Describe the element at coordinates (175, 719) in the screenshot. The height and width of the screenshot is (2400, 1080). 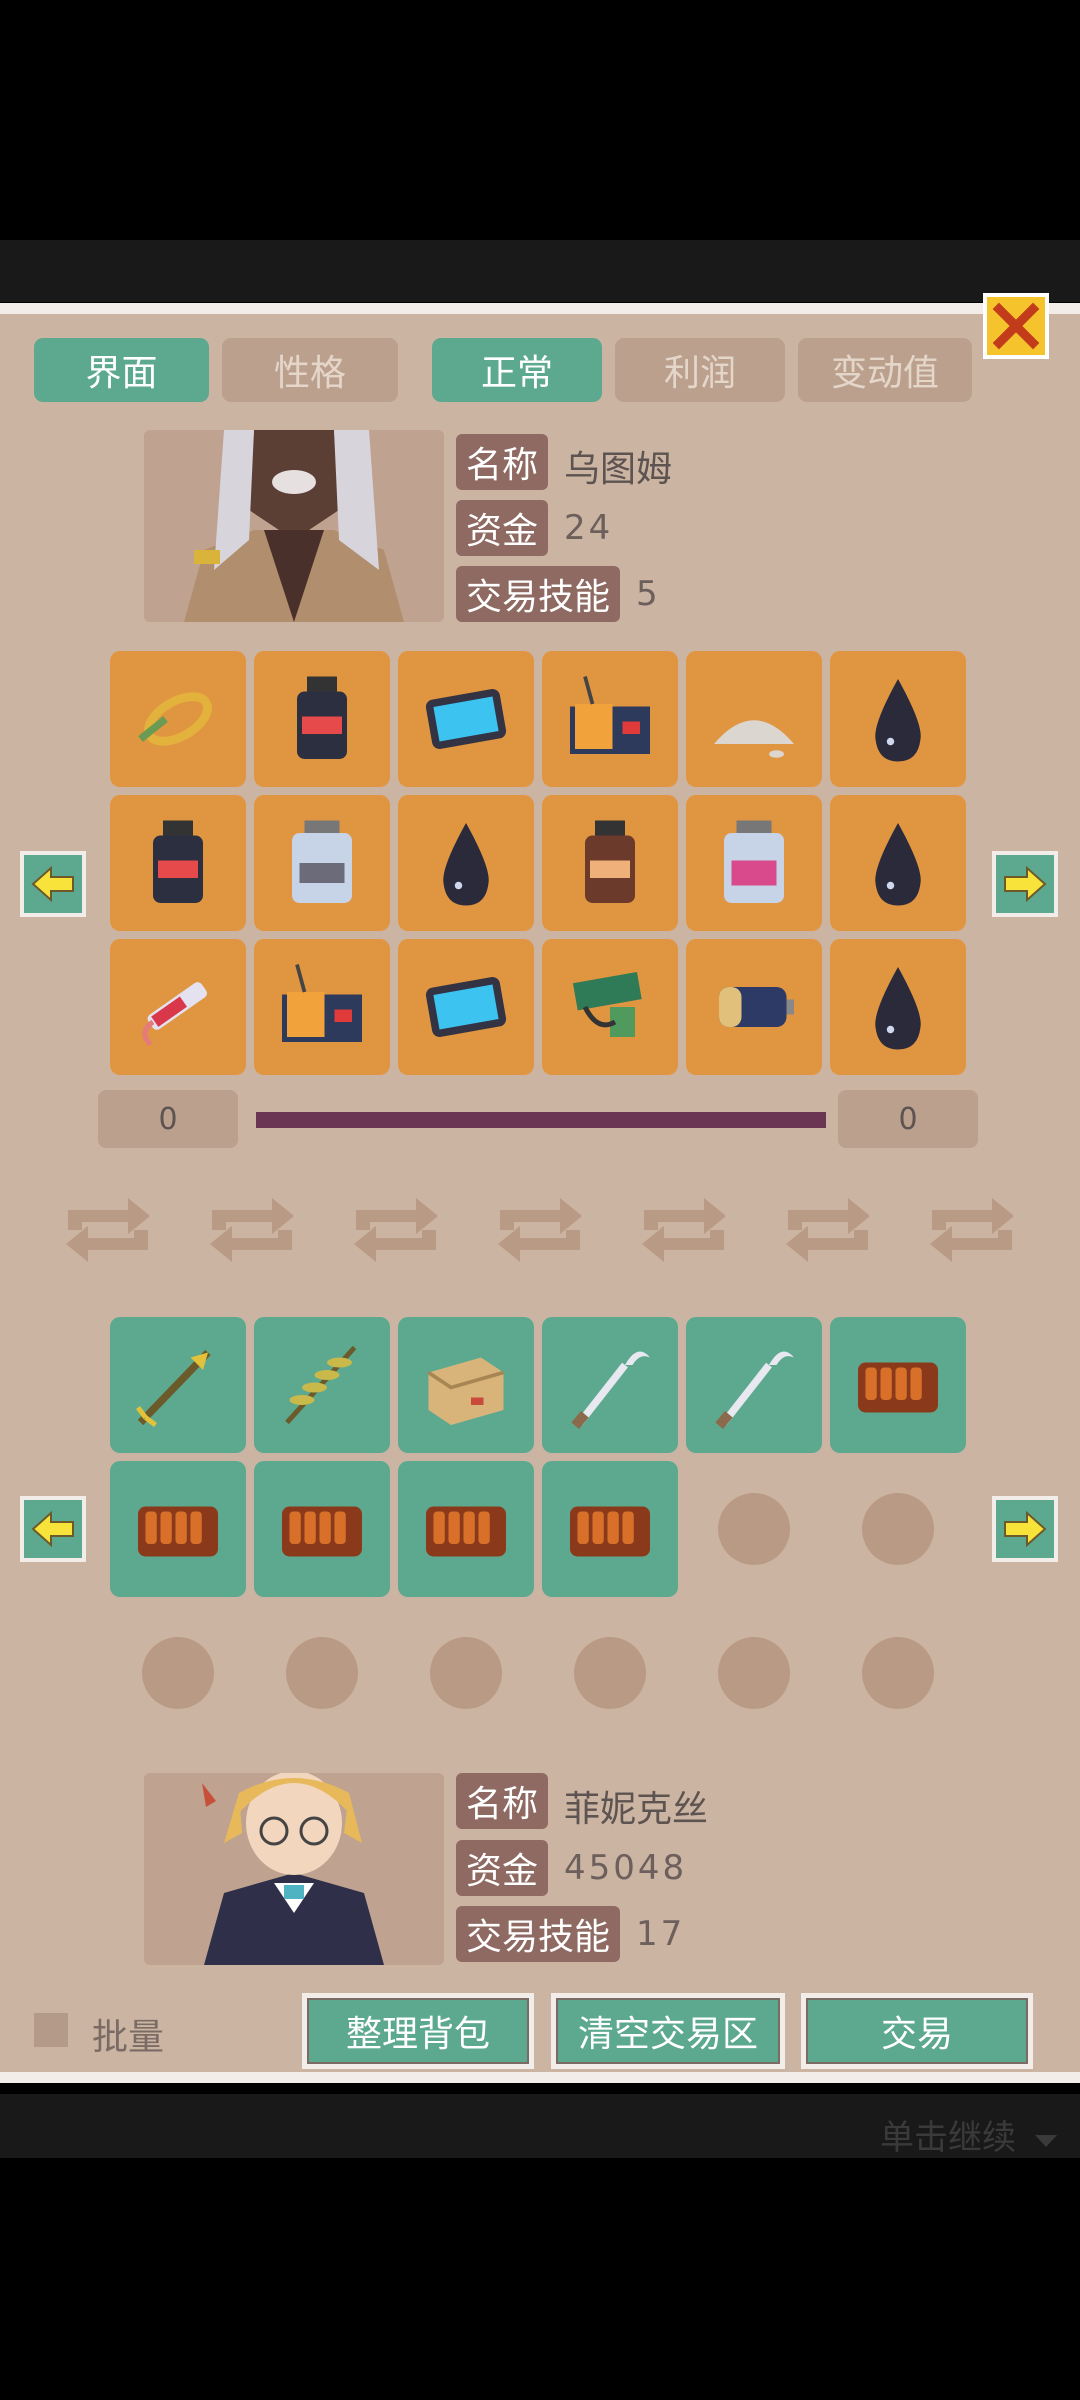
I see `rope-icon` at that location.